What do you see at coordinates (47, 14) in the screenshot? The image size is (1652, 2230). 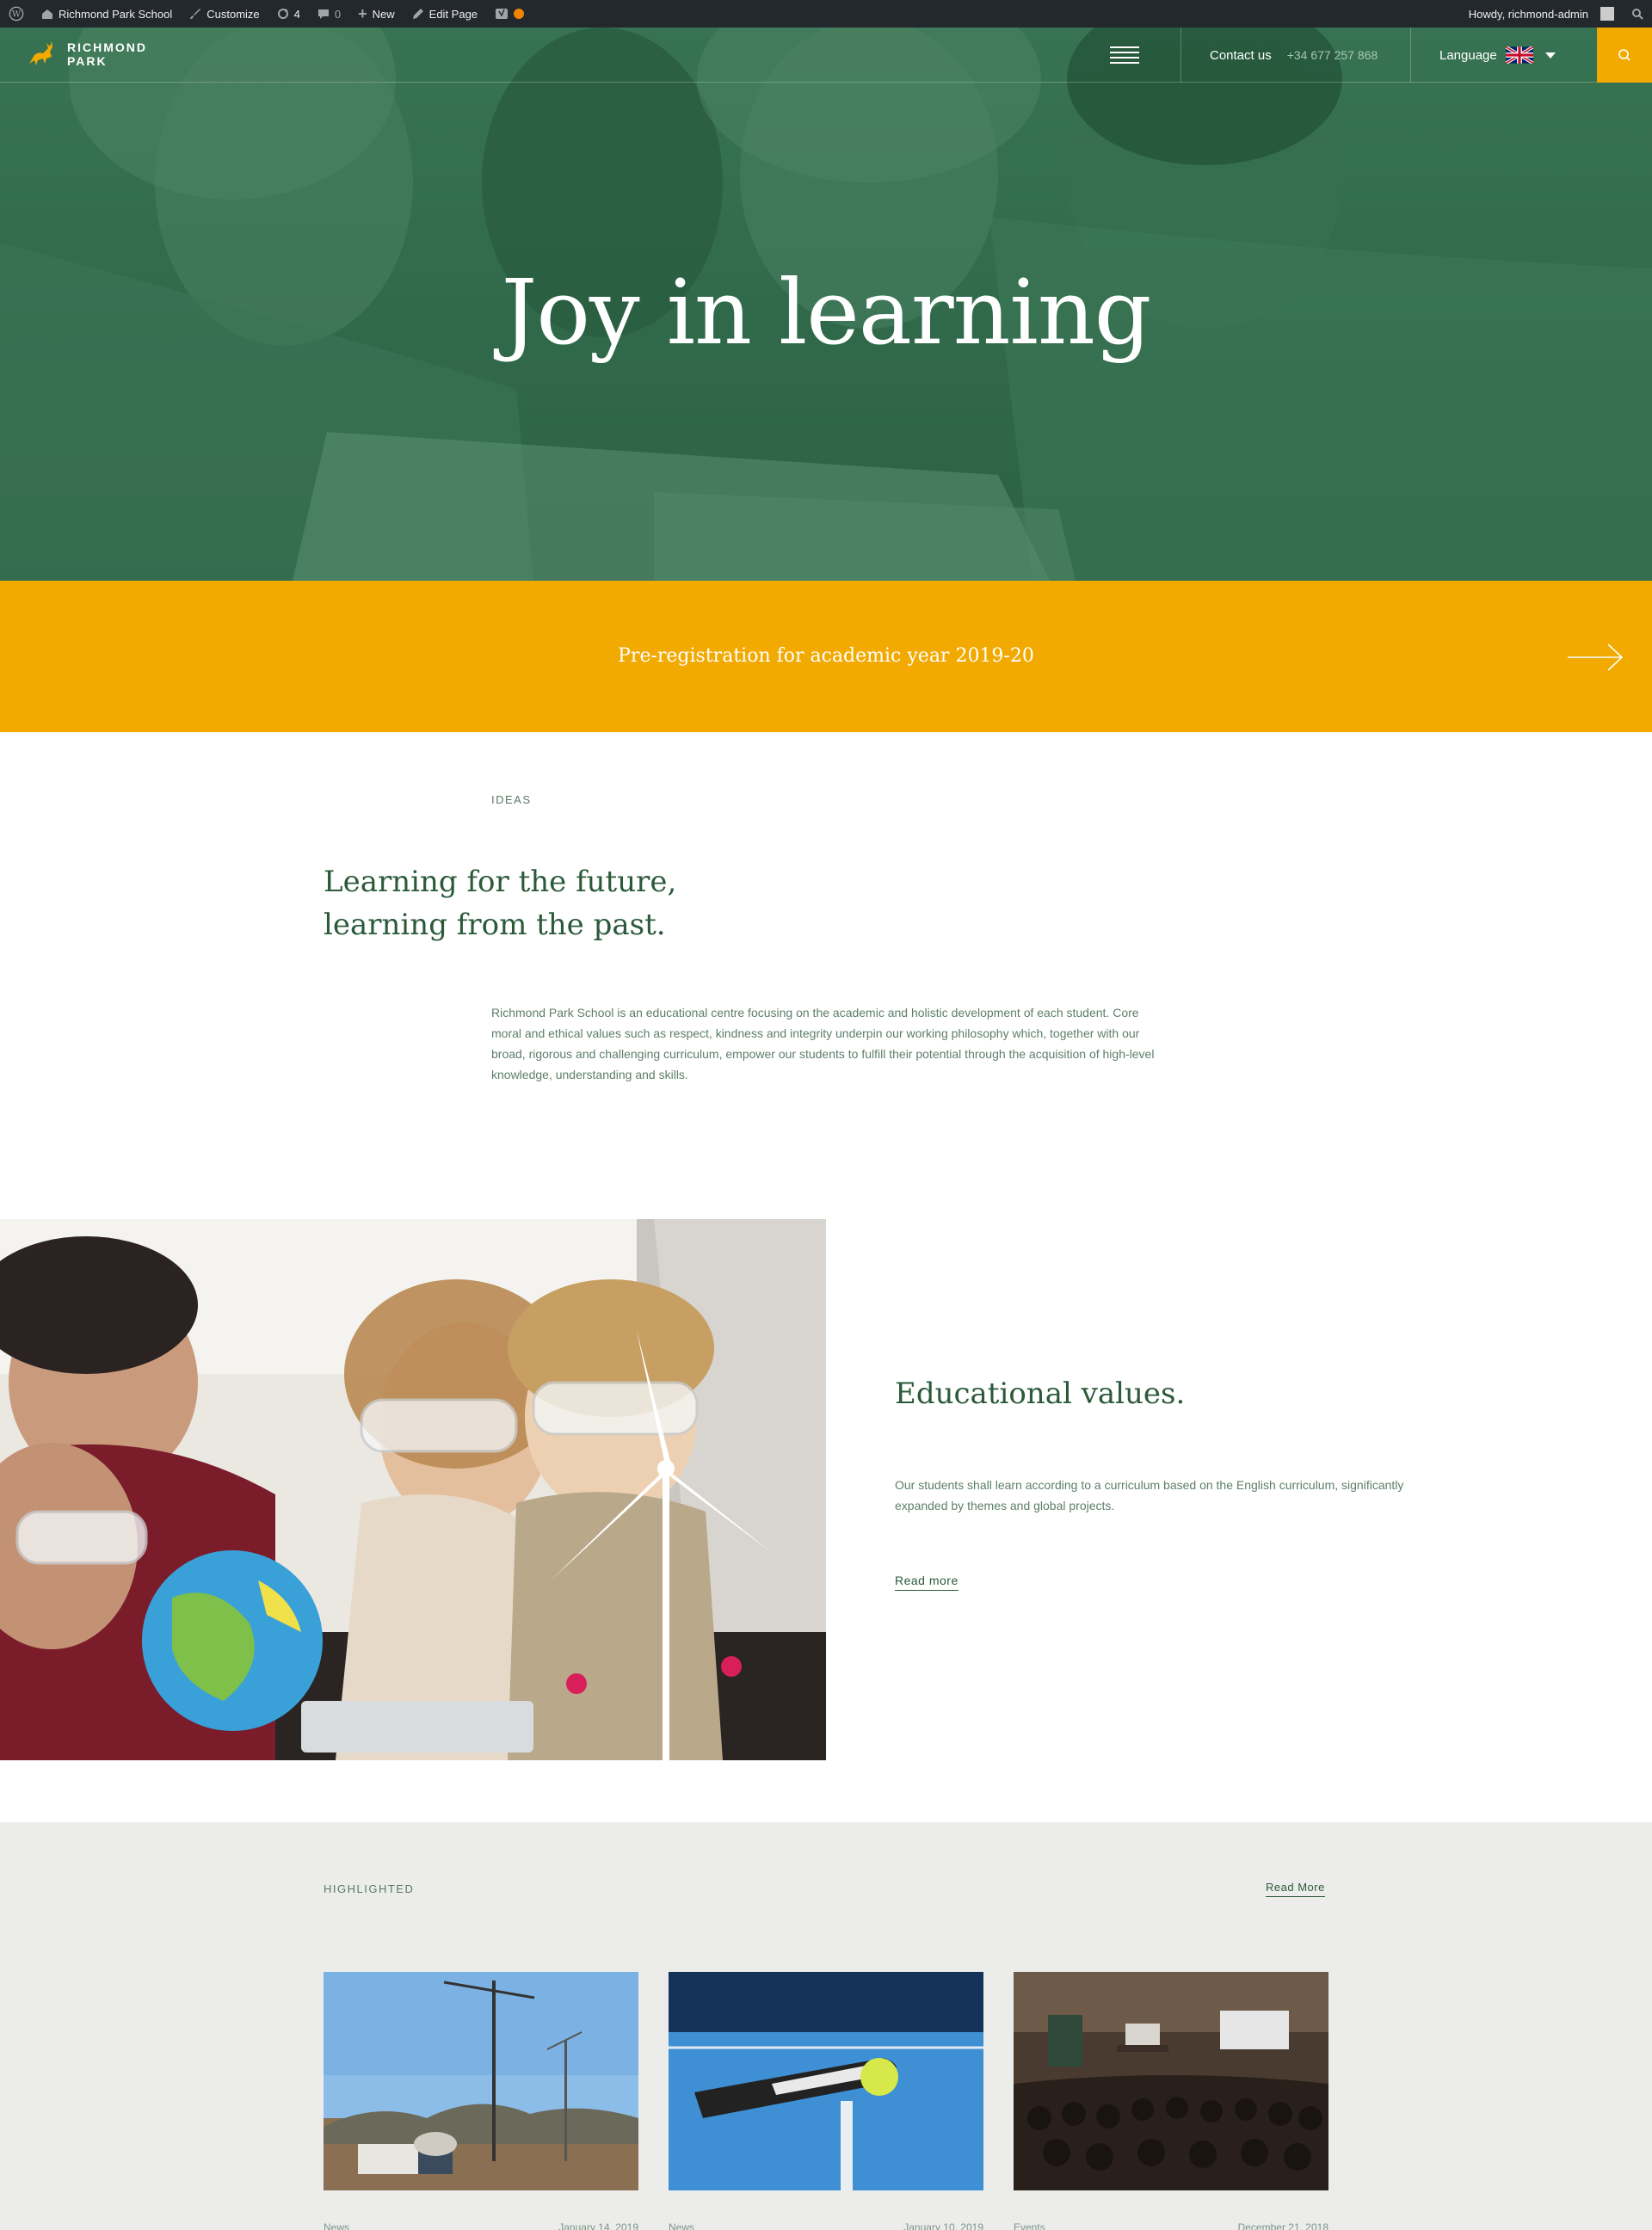 I see `home-icon` at bounding box center [47, 14].